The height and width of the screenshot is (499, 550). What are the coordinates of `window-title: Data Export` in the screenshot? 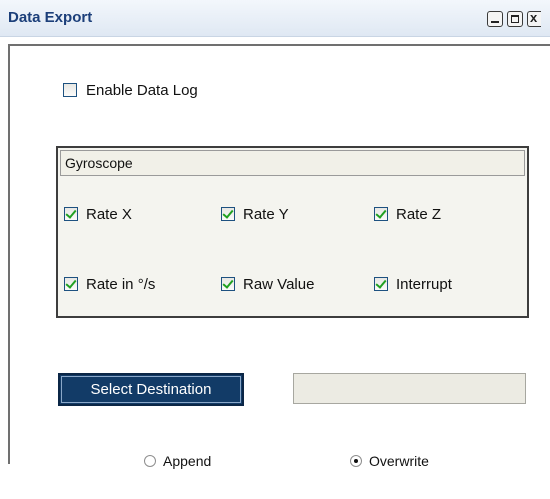 It's located at (50, 17).